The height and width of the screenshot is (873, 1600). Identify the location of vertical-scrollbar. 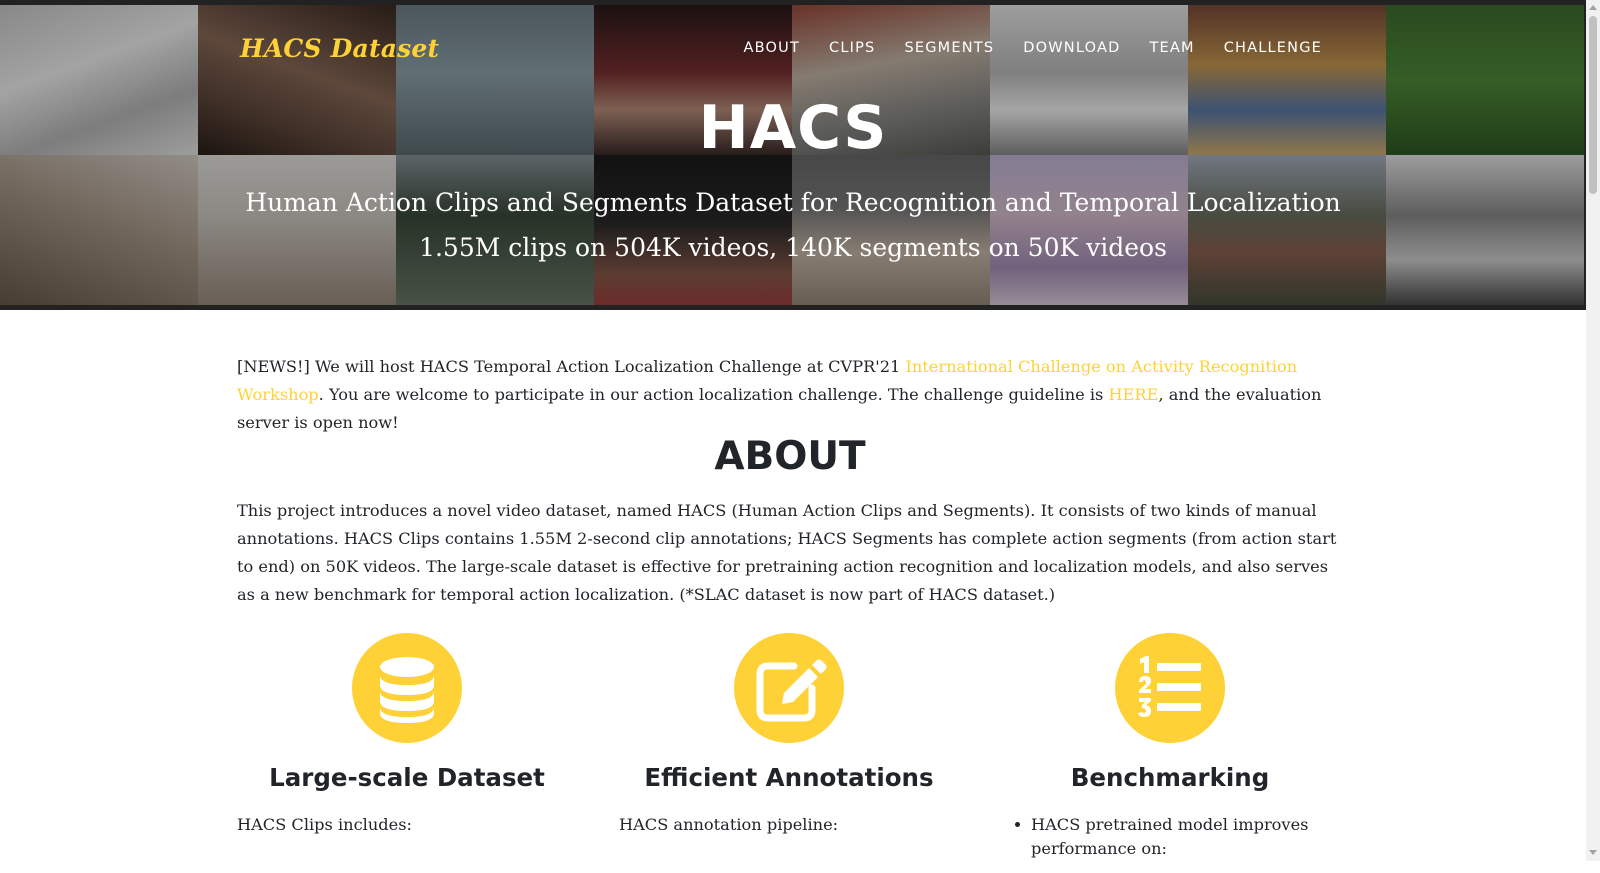
(1593, 430).